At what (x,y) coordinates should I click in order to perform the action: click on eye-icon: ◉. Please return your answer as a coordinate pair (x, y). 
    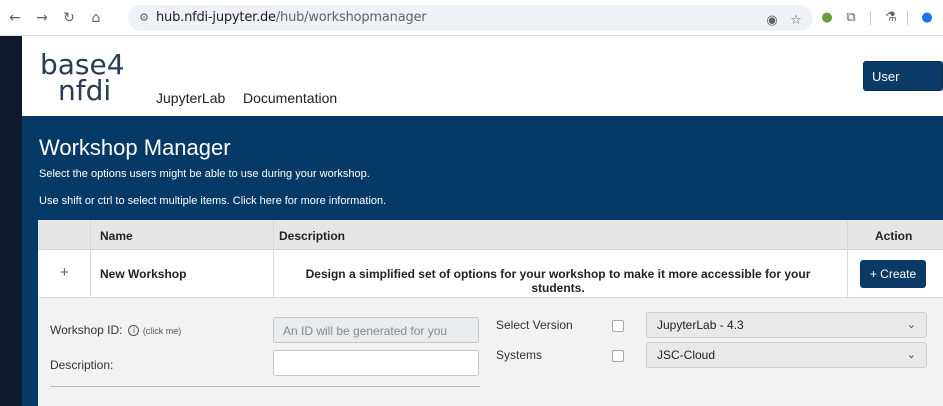
    Looking at the image, I should click on (772, 21).